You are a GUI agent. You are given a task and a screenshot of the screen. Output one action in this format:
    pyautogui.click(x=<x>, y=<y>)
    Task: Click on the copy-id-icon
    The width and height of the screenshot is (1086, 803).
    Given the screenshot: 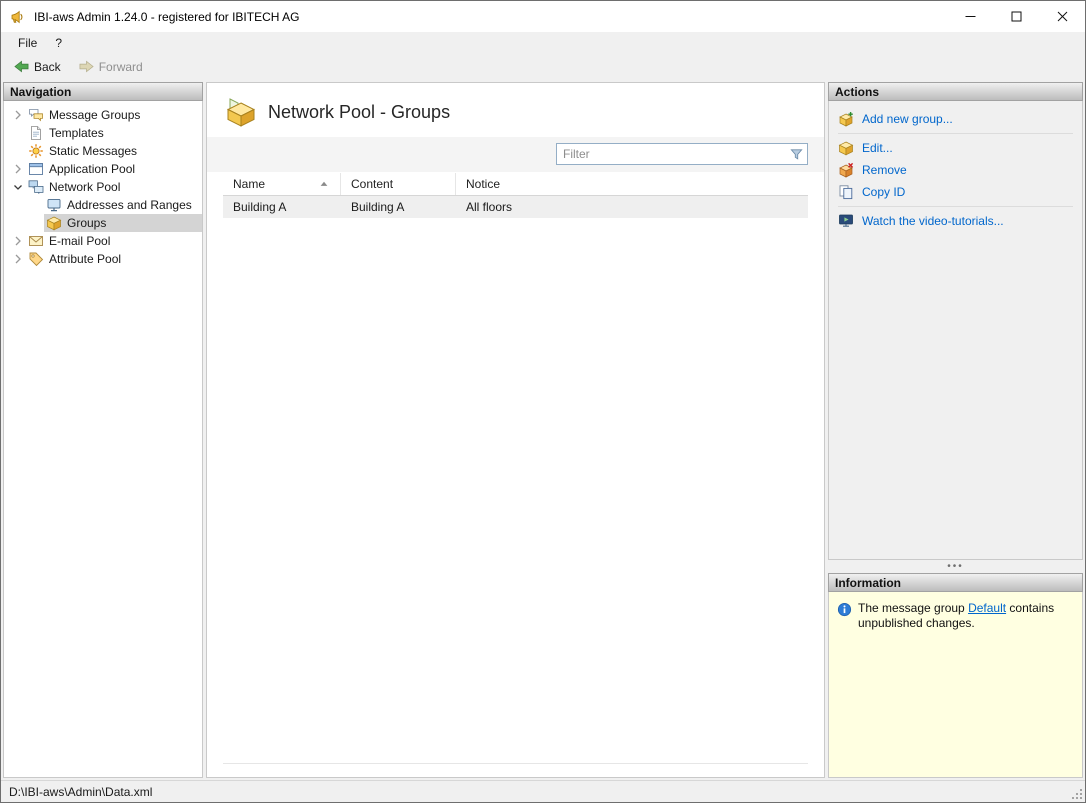 What is the action you would take?
    pyautogui.click(x=846, y=192)
    